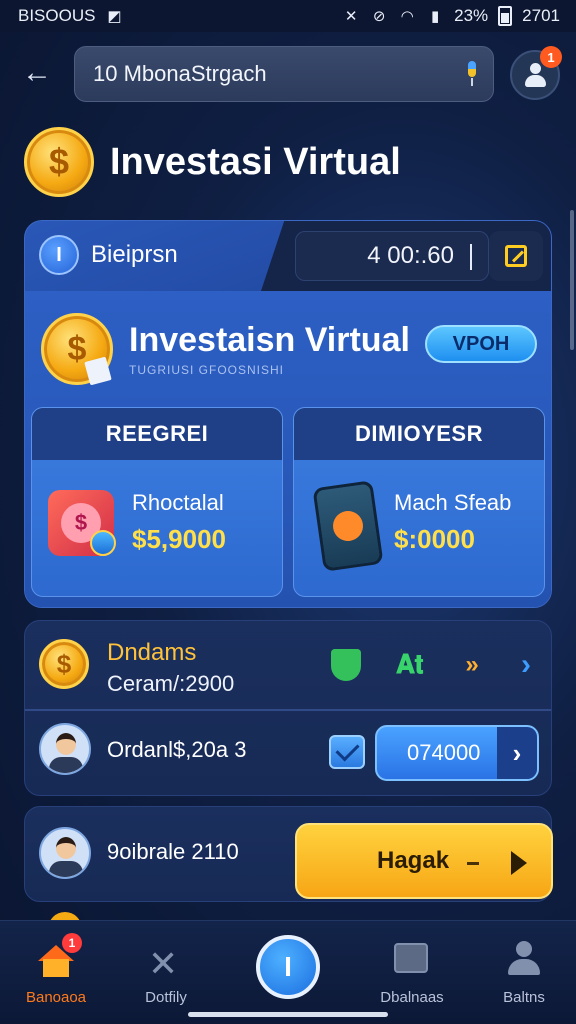 The height and width of the screenshot is (1024, 576). What do you see at coordinates (157, 434) in the screenshot?
I see `left-card-heading: REEGREI` at bounding box center [157, 434].